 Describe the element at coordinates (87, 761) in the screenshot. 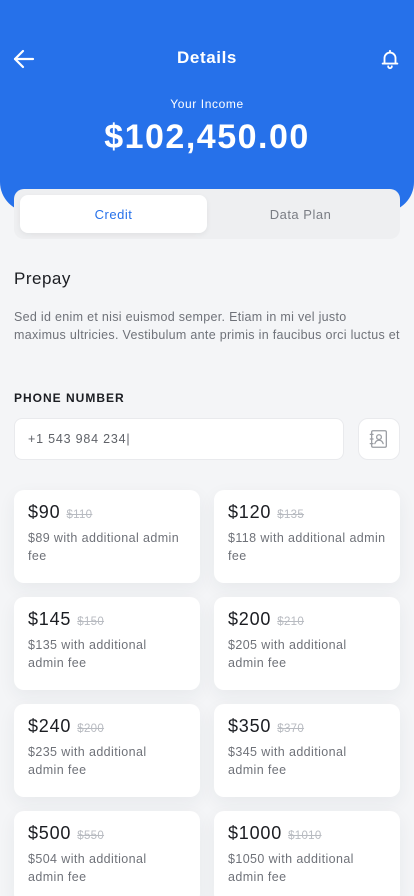

I see `plan-note: $235 with additional admin fee` at that location.